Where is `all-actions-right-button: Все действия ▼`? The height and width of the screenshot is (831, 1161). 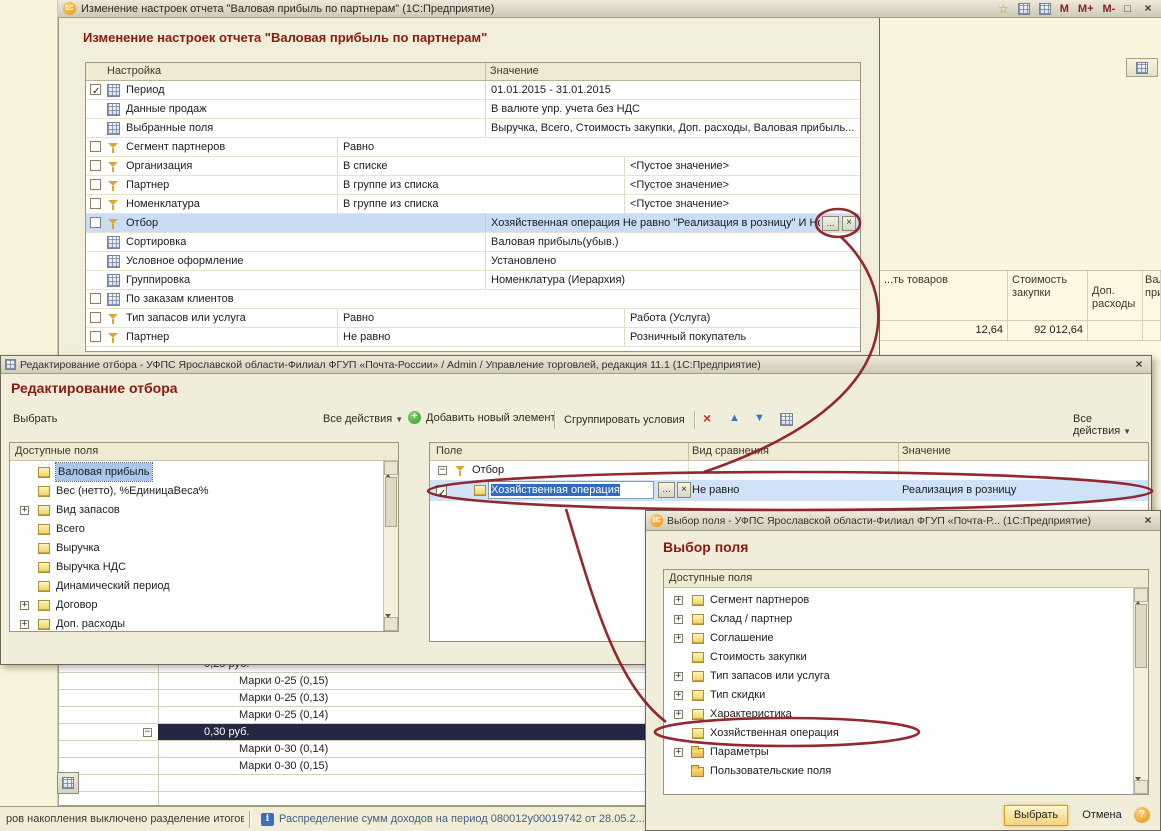
all-actions-right-button: Все действия ▼ is located at coordinates (1112, 425).